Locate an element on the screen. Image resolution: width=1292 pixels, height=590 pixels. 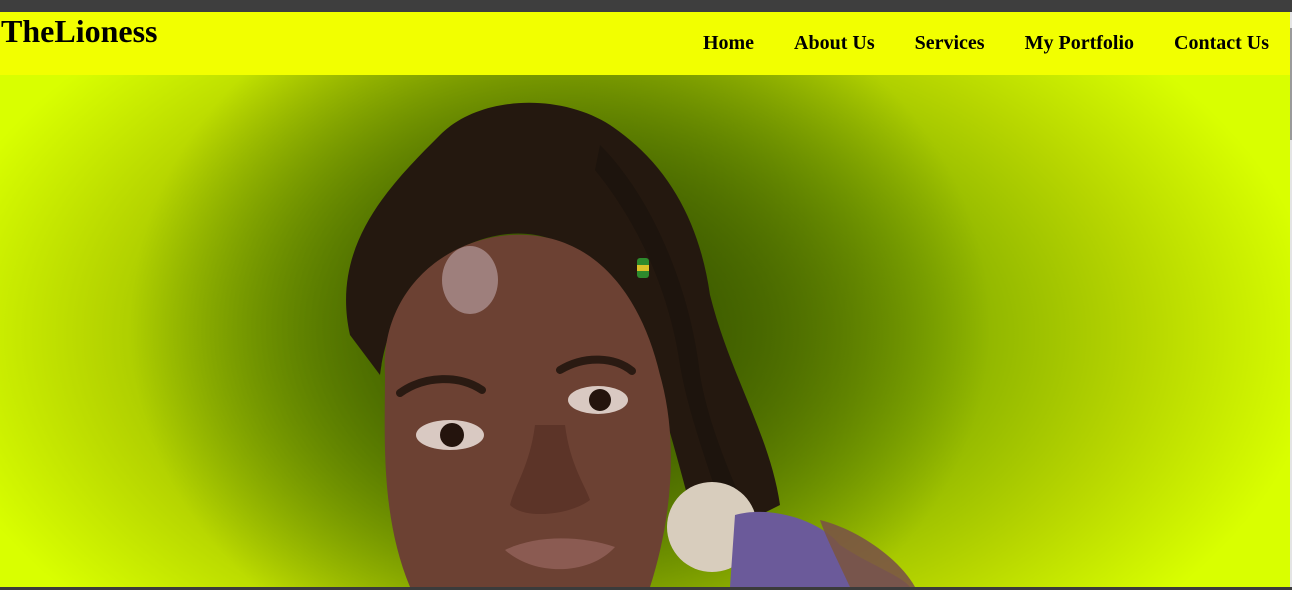
nav-my-portfolio-link: My Portfolio is located at coordinates (1079, 43).